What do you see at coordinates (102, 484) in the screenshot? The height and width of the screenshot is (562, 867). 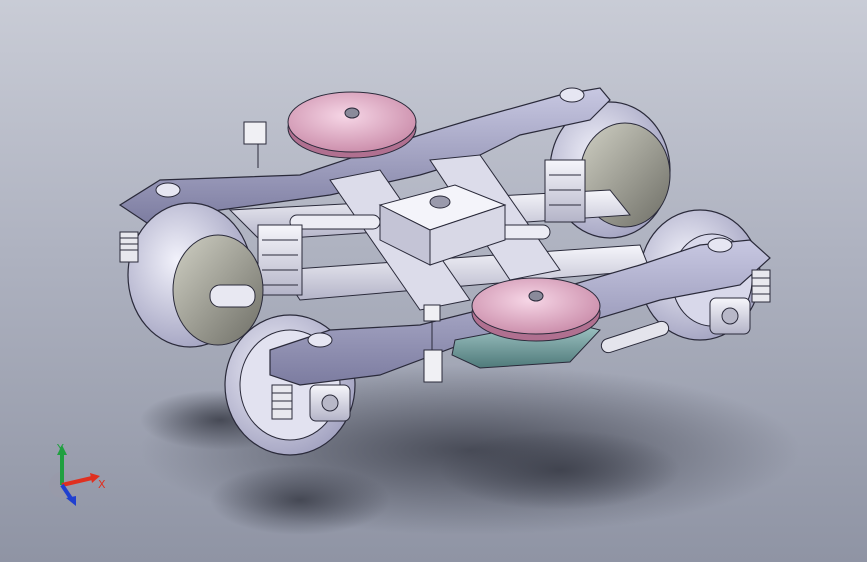 I see `x-axis-label: X` at bounding box center [102, 484].